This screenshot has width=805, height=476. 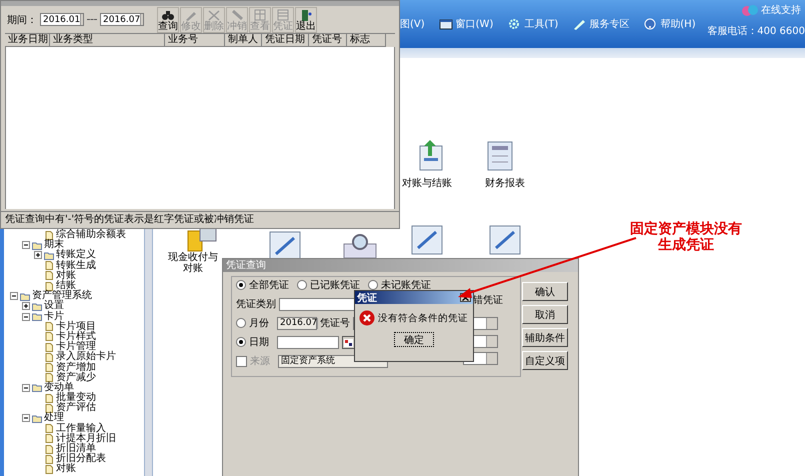 I want to click on menu-item: 工具(T), so click(x=532, y=24).